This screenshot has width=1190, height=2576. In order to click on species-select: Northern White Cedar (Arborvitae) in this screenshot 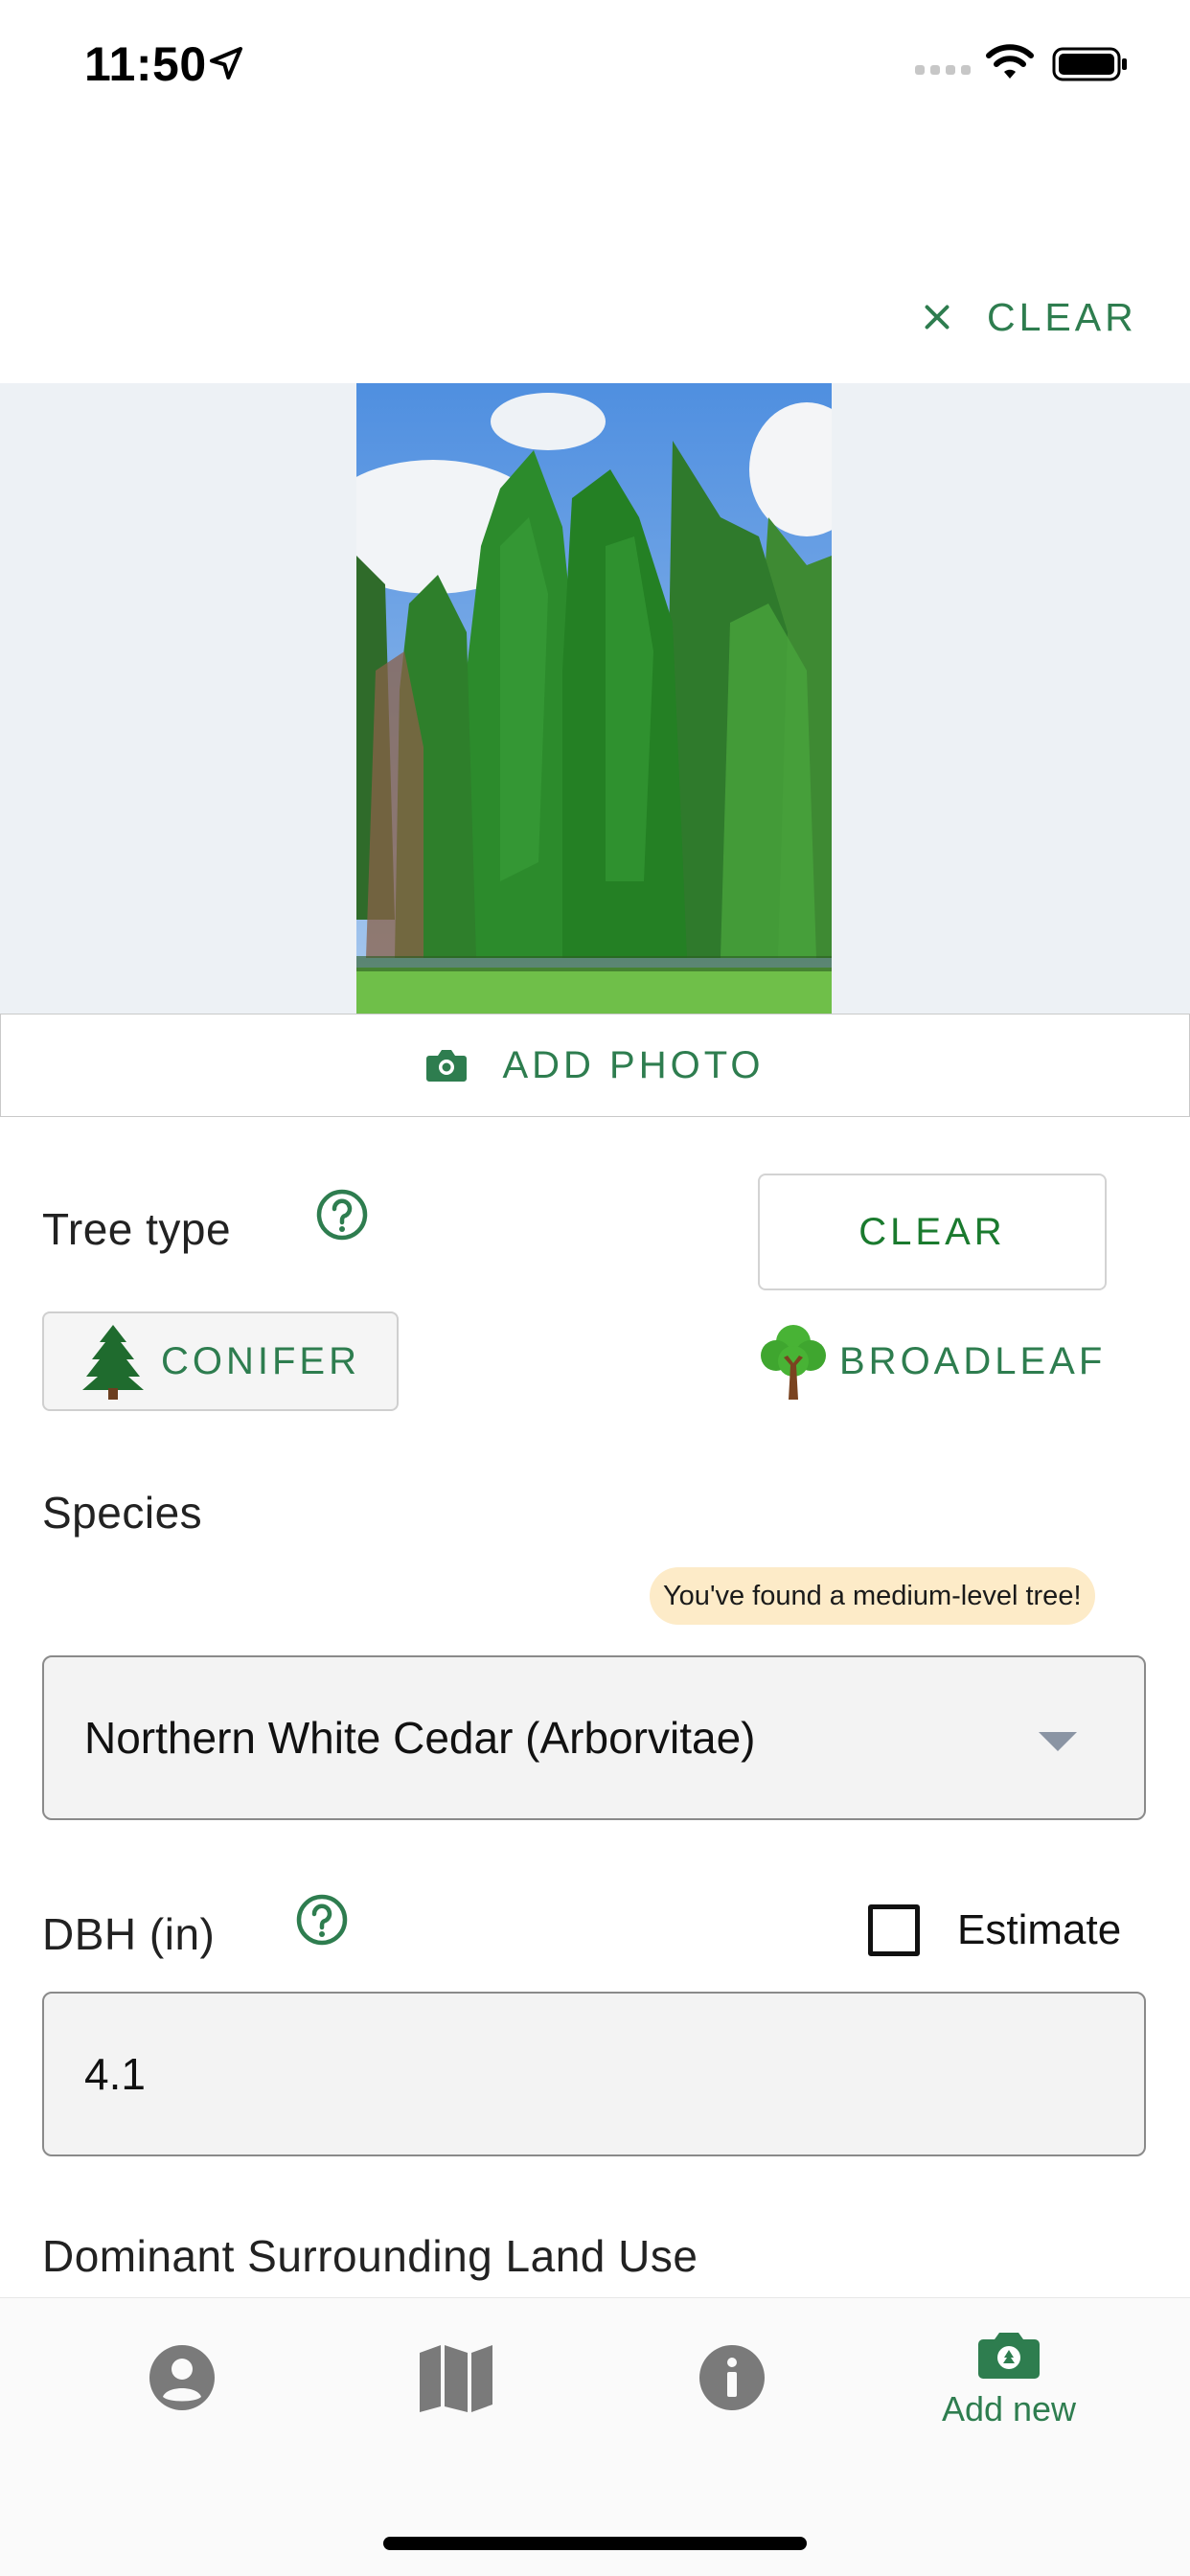, I will do `click(594, 1737)`.